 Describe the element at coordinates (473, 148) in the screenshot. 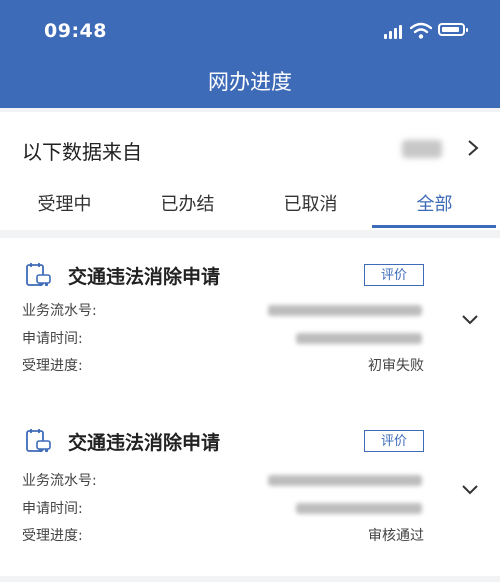

I see `chevron-right-icon` at that location.